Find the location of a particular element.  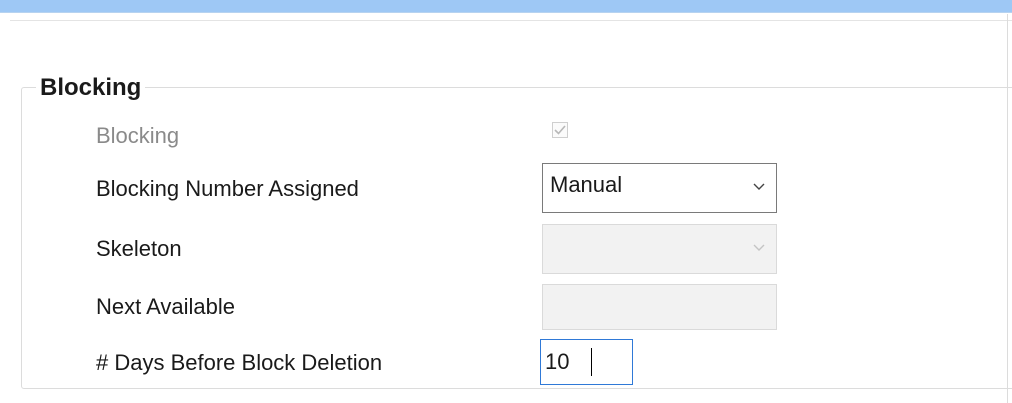

next-available-field is located at coordinates (659, 307).